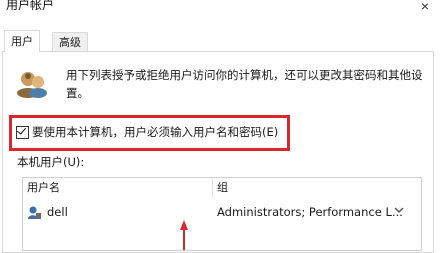 The image size is (440, 253). I want to click on title-bar: 用户帐户 ×, so click(220, 9).